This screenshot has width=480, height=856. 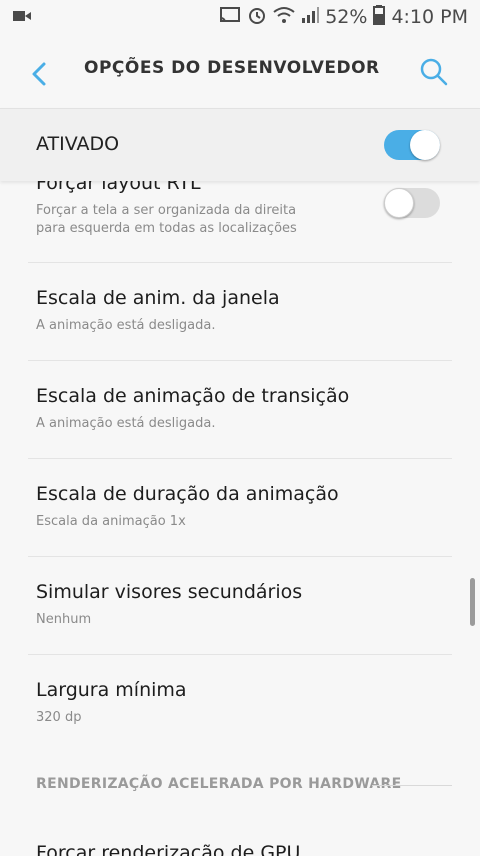 What do you see at coordinates (78, 144) in the screenshot?
I see `master-switch-label: ATIVADO` at bounding box center [78, 144].